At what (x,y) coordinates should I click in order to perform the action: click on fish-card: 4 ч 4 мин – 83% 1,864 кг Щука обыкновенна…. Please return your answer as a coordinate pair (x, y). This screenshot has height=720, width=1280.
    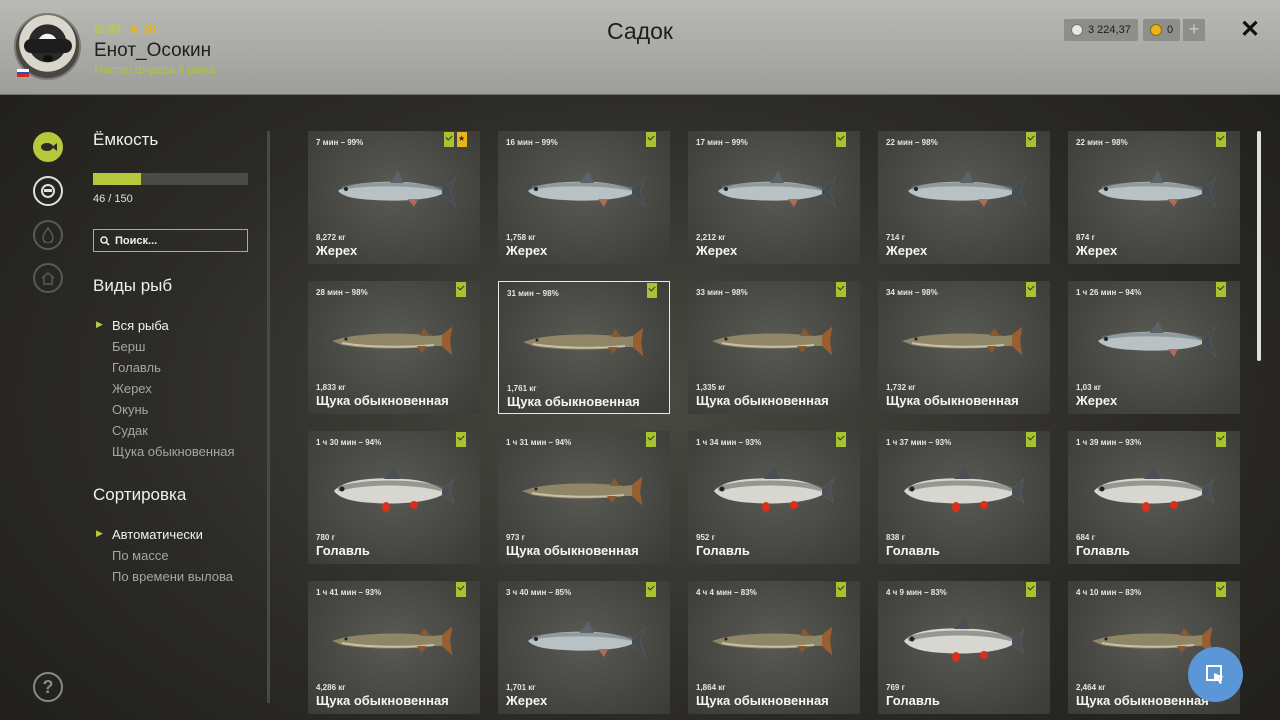
    Looking at the image, I should click on (774, 647).